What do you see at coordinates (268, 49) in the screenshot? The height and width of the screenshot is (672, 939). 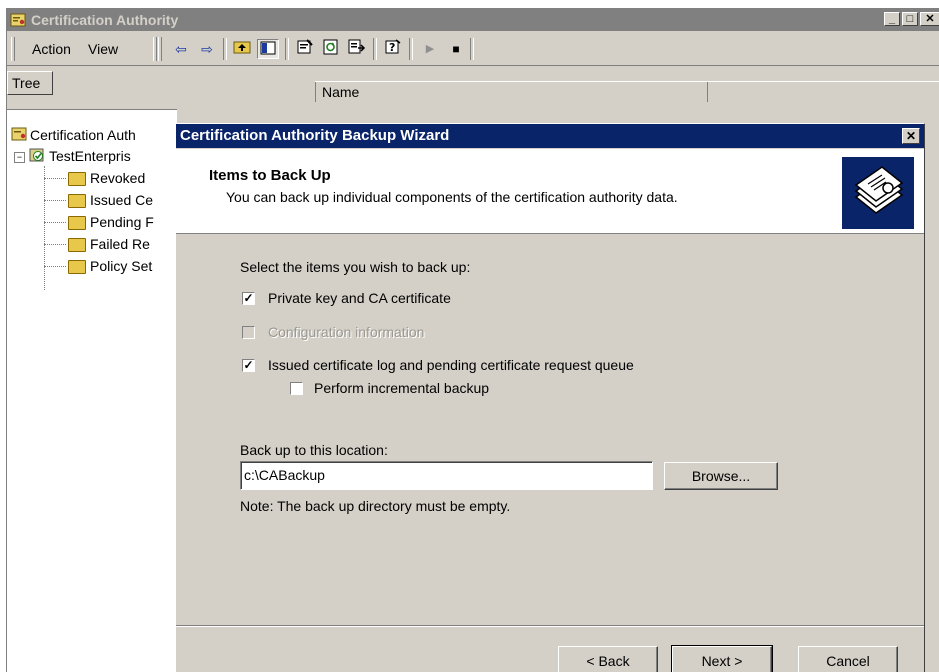 I see `show-tree-icon` at bounding box center [268, 49].